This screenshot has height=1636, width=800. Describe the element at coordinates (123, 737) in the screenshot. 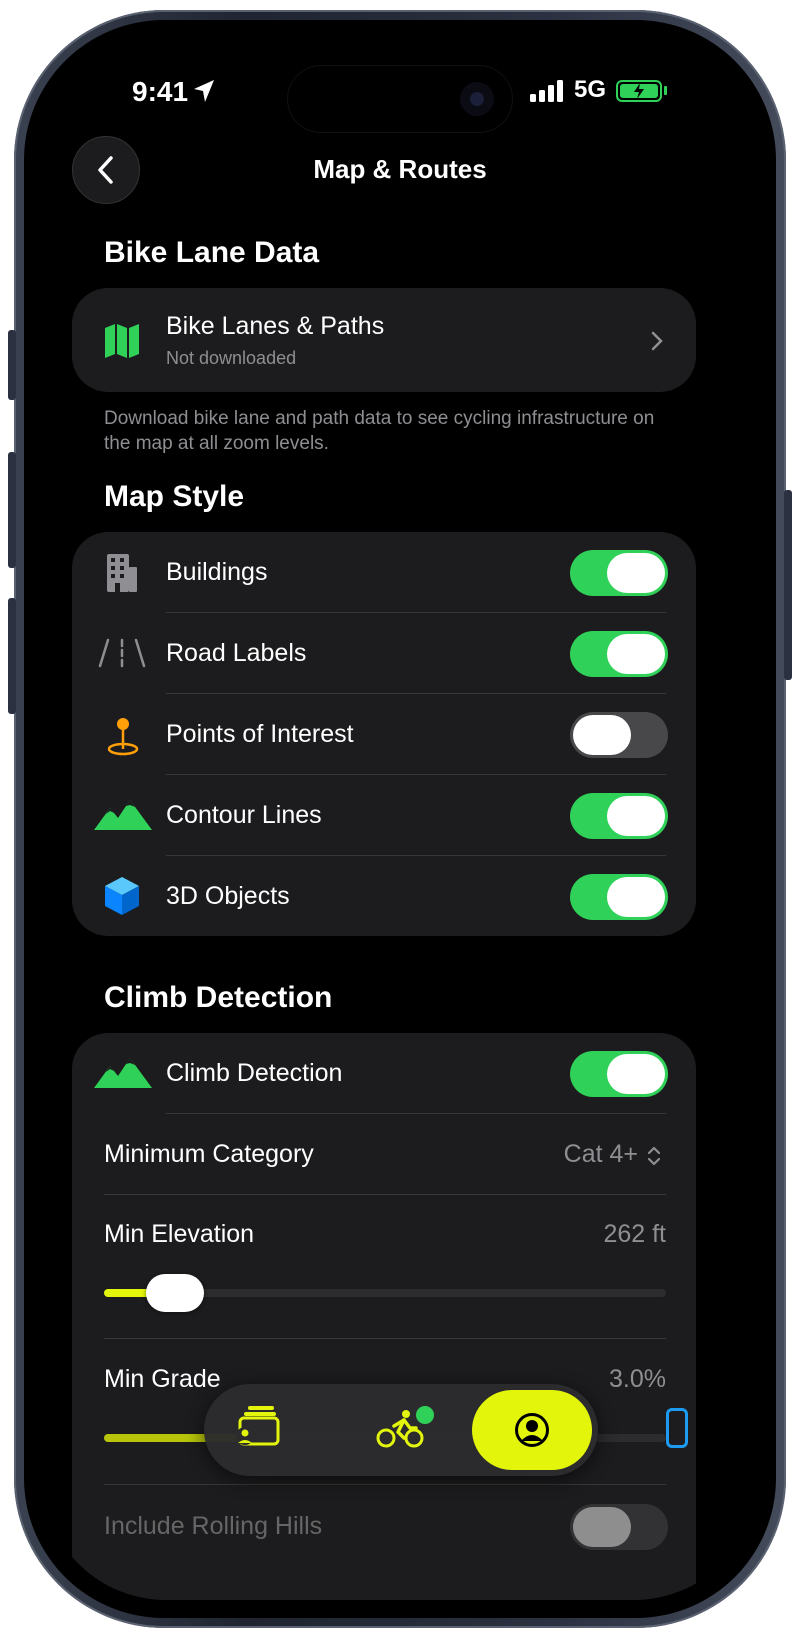

I see `pin-icon` at that location.